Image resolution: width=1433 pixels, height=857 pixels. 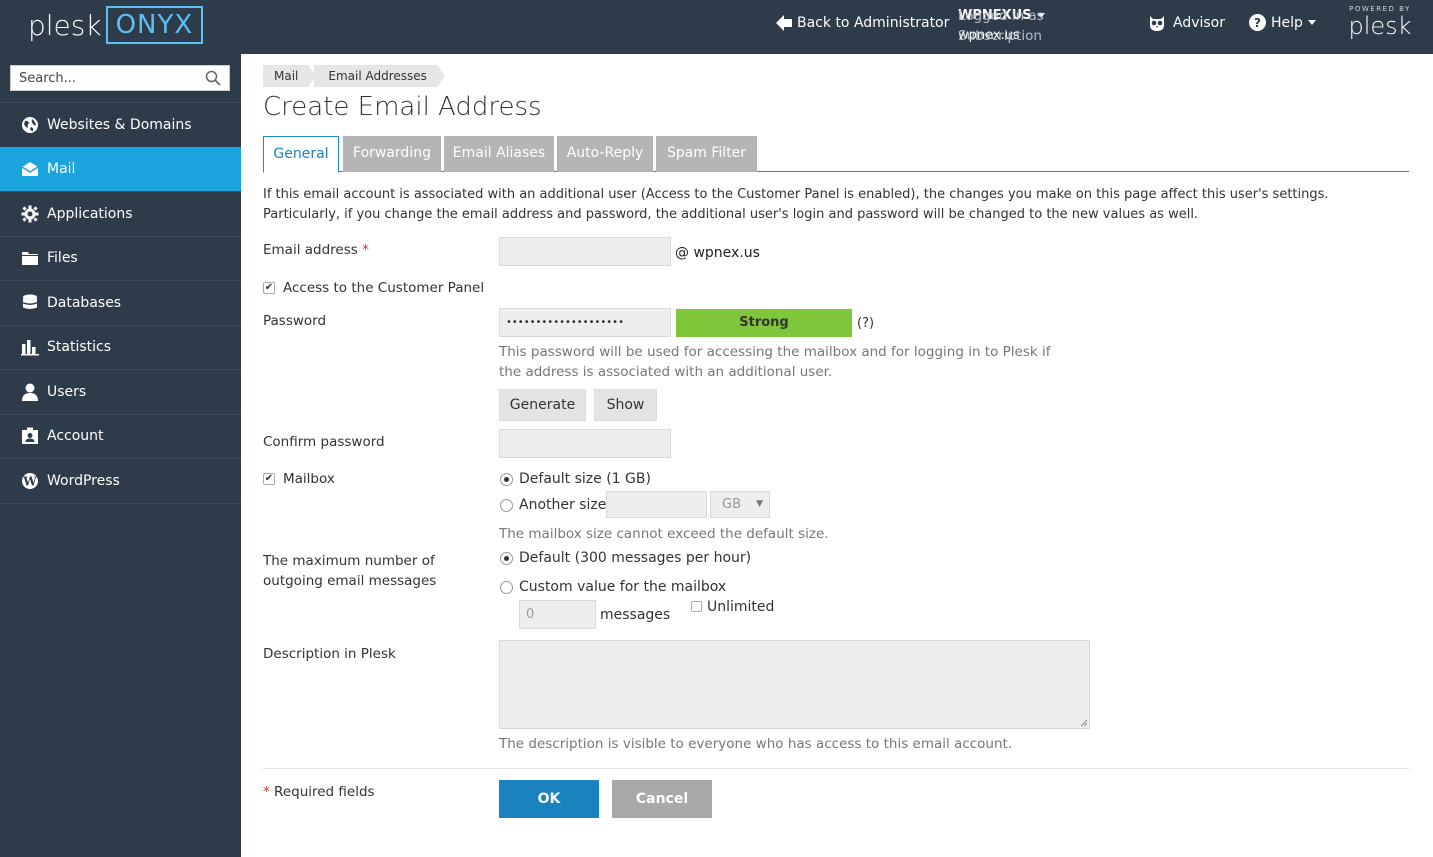 I want to click on mailbox-label: Mailbox, so click(x=309, y=479).